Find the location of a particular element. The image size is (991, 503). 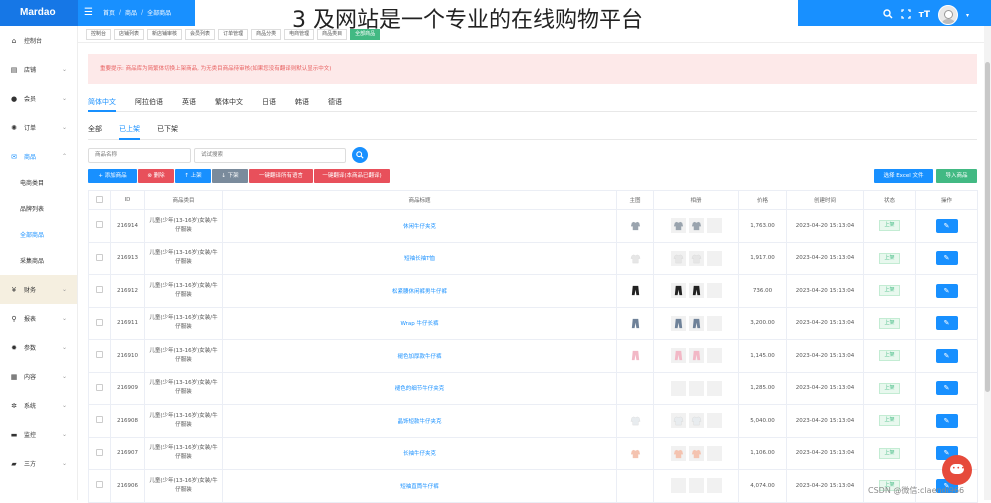

translate-all-button: 一键翻译所有语言 is located at coordinates (281, 176).